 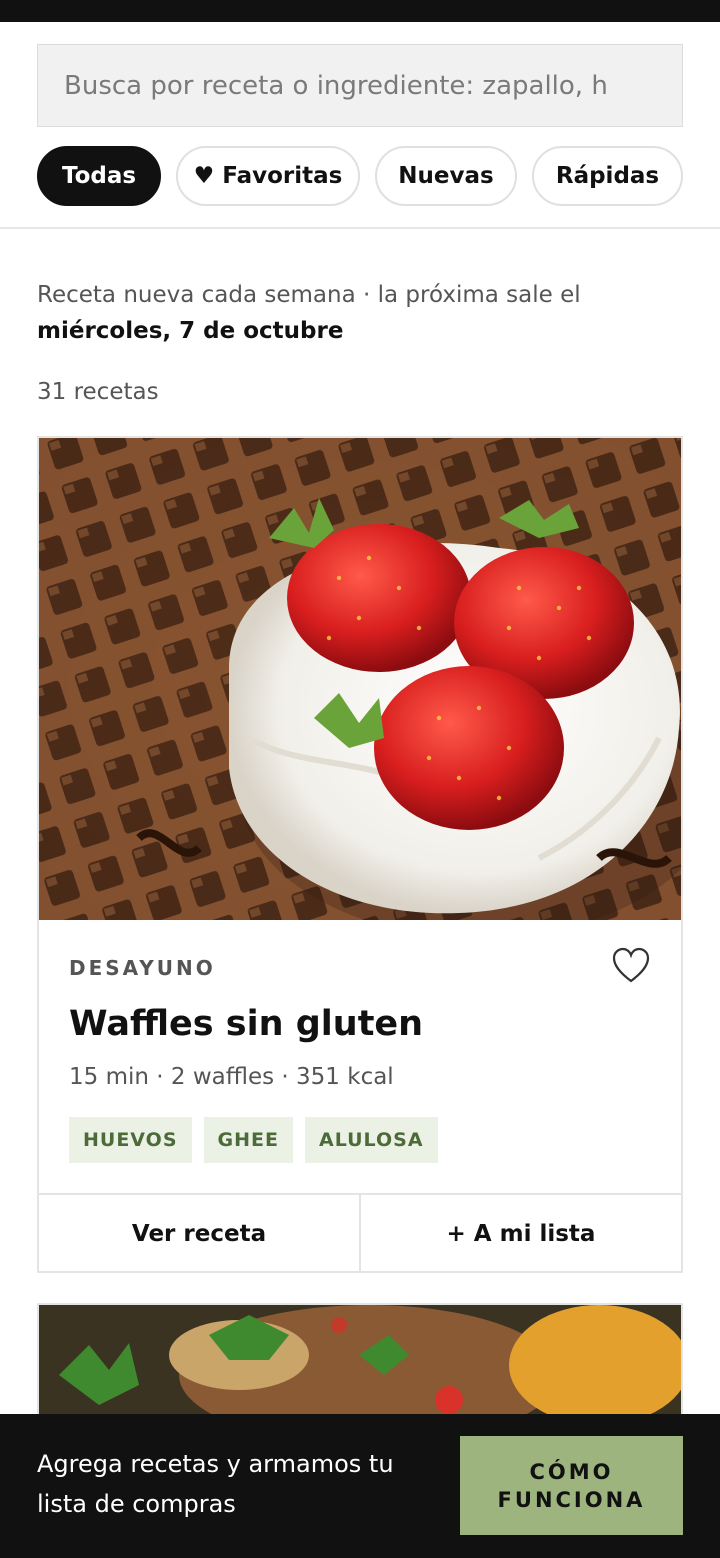 I want to click on ingredient-tag: GHEE, so click(x=248, y=1140).